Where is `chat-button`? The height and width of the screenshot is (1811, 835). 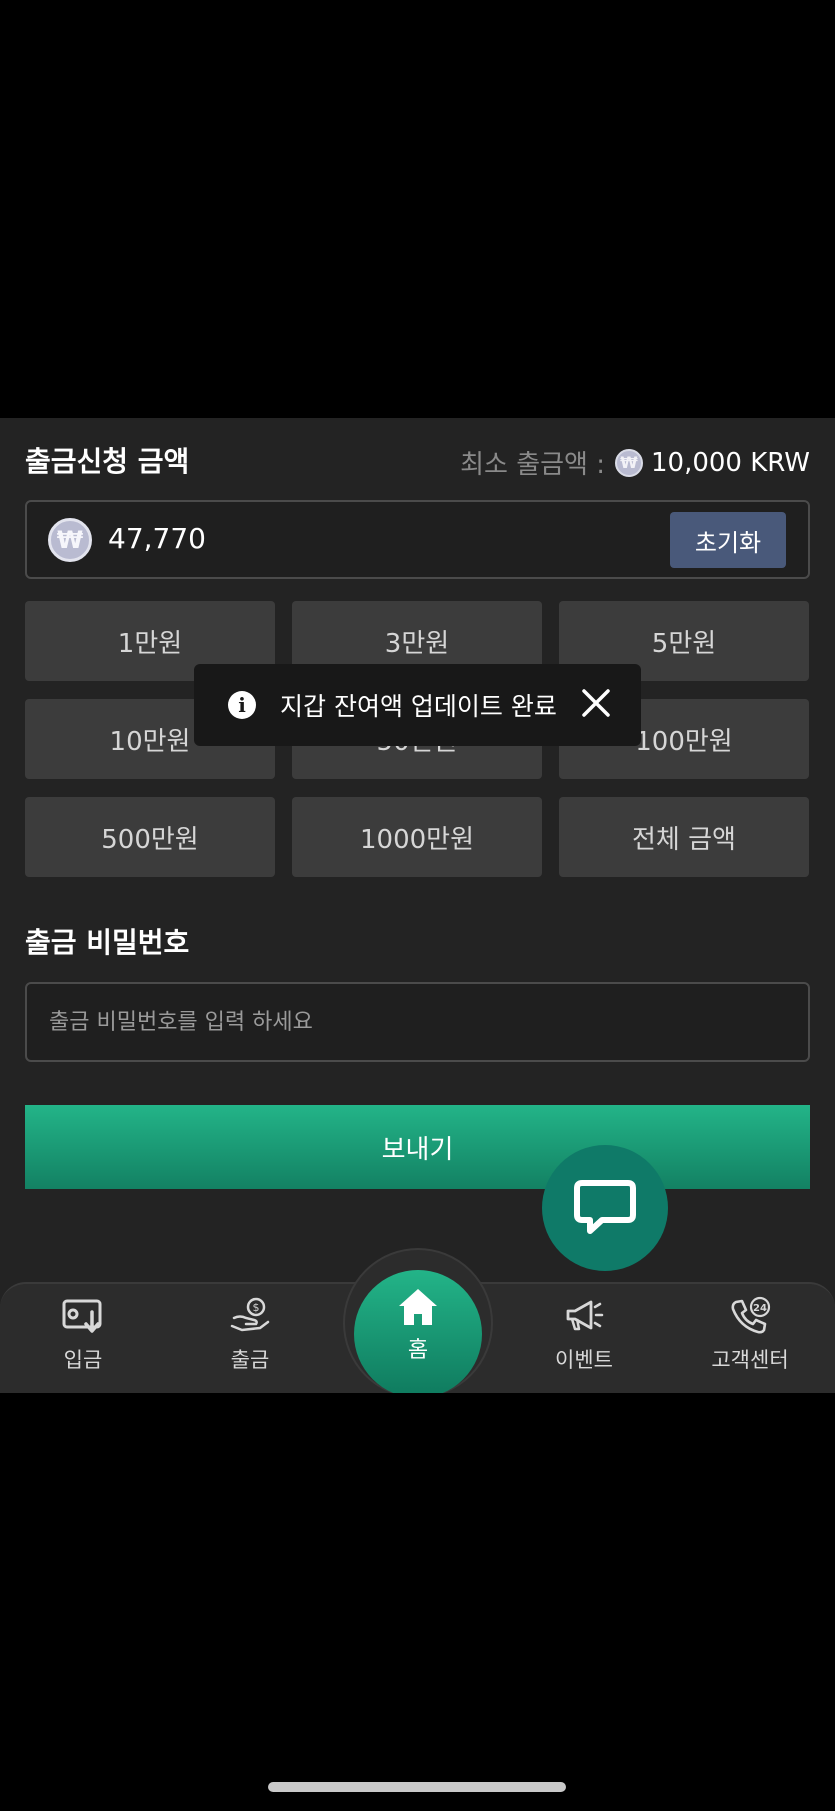
chat-button is located at coordinates (605, 1208).